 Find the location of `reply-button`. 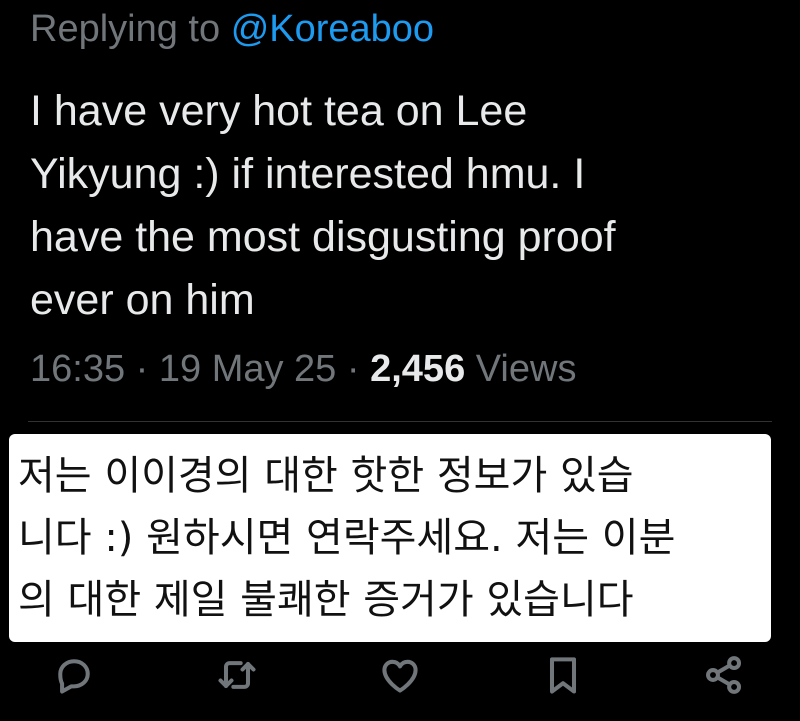

reply-button is located at coordinates (74, 675).